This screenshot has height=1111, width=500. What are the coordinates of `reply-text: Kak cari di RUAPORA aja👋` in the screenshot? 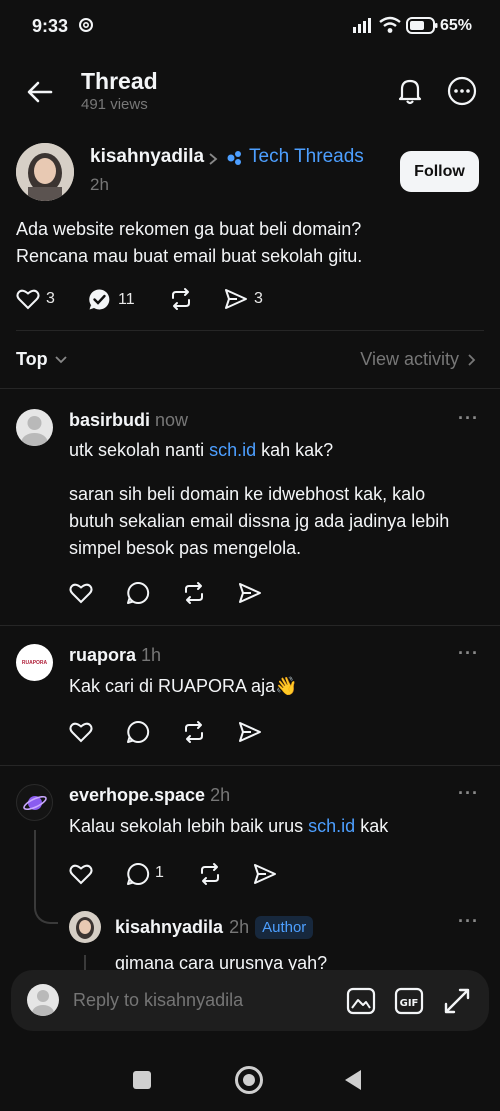 It's located at (183, 686).